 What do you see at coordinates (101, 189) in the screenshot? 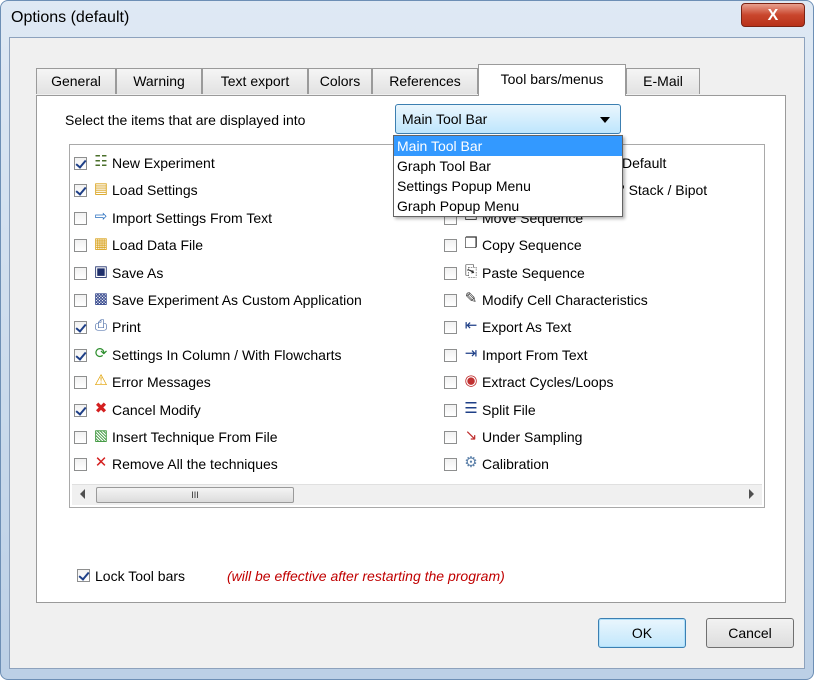
I see `load-settings-icon: ▤` at bounding box center [101, 189].